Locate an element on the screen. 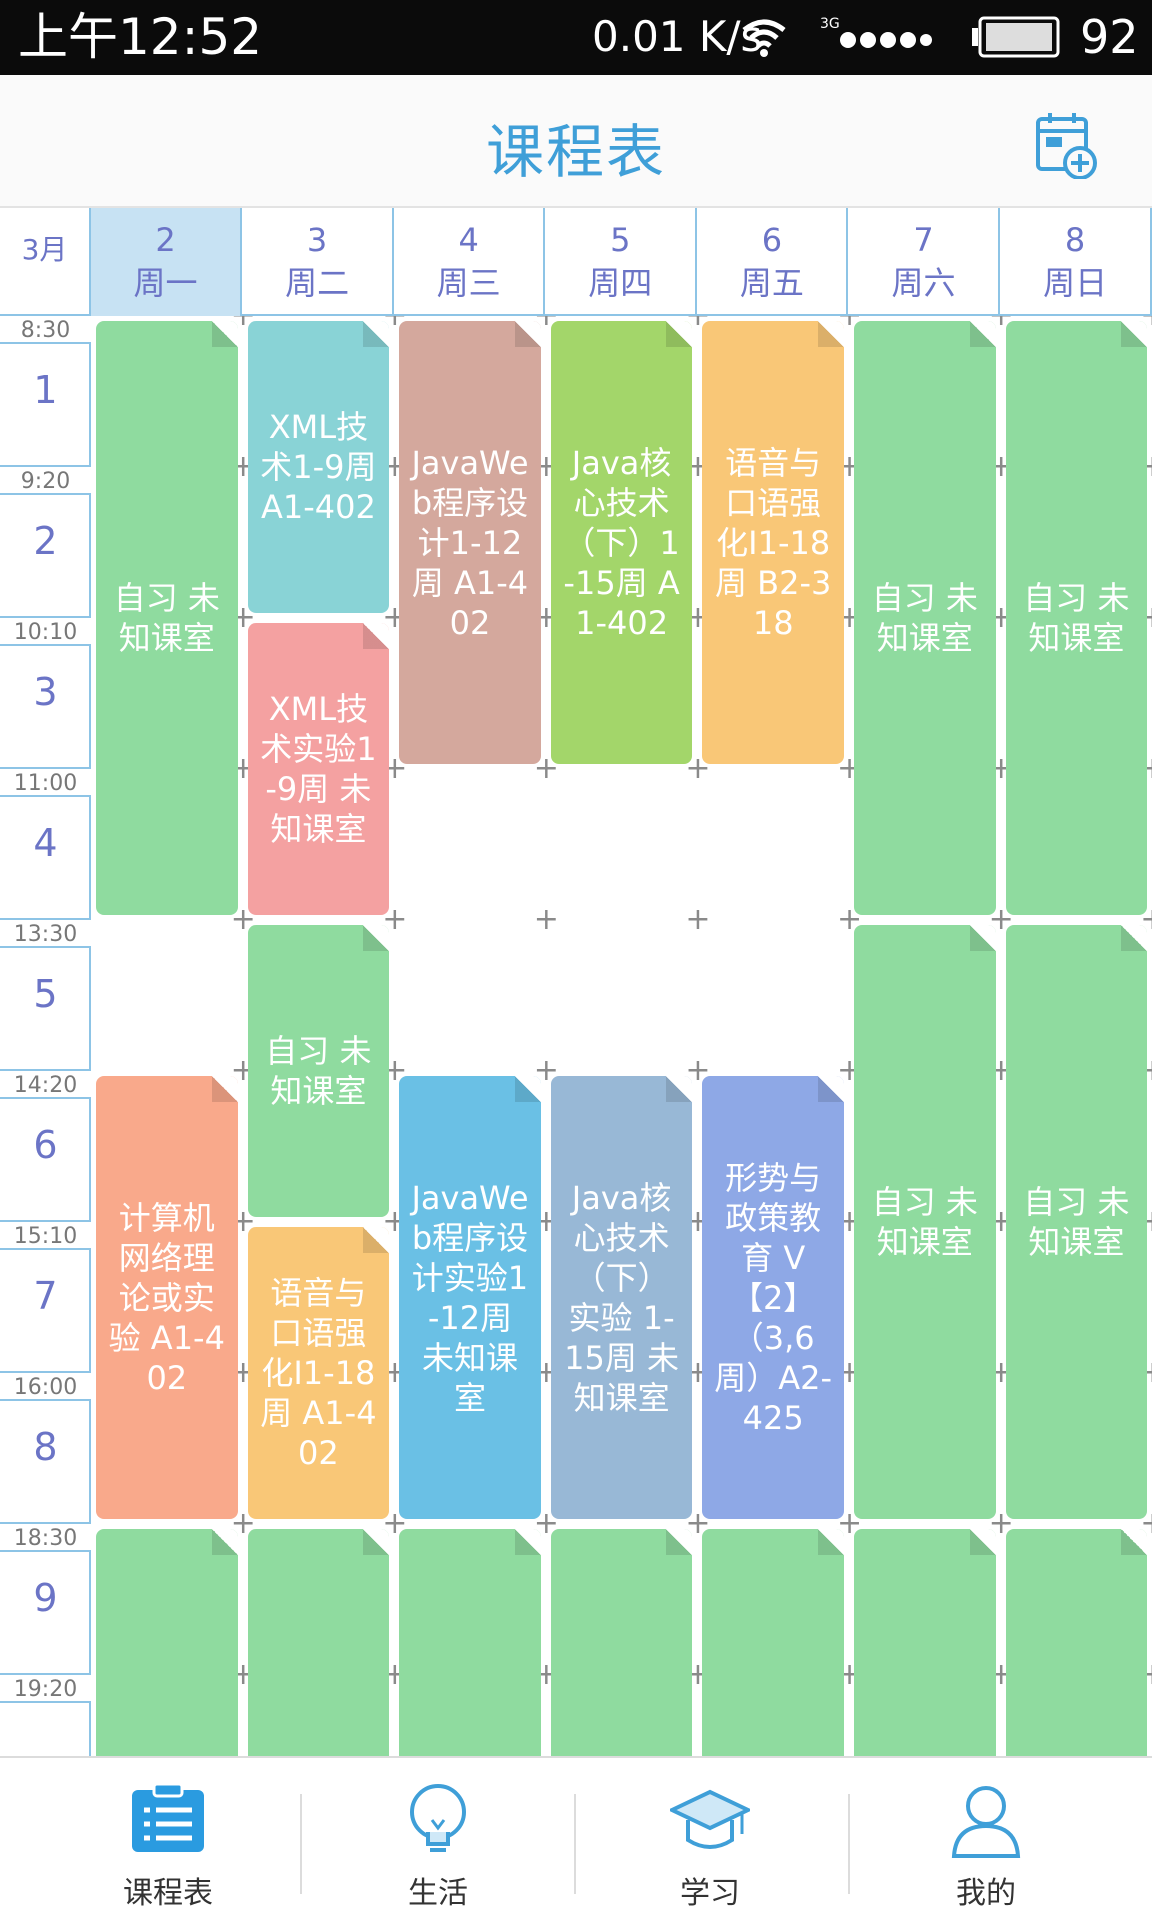 The width and height of the screenshot is (1152, 1920). signal-icon: 3G is located at coordinates (876, 32).